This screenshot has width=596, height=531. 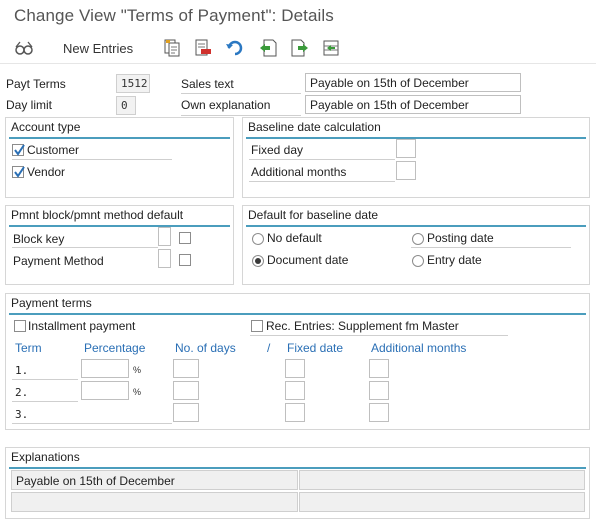 What do you see at coordinates (36, 84) in the screenshot?
I see `payt-terms-label: Payt Terms` at bounding box center [36, 84].